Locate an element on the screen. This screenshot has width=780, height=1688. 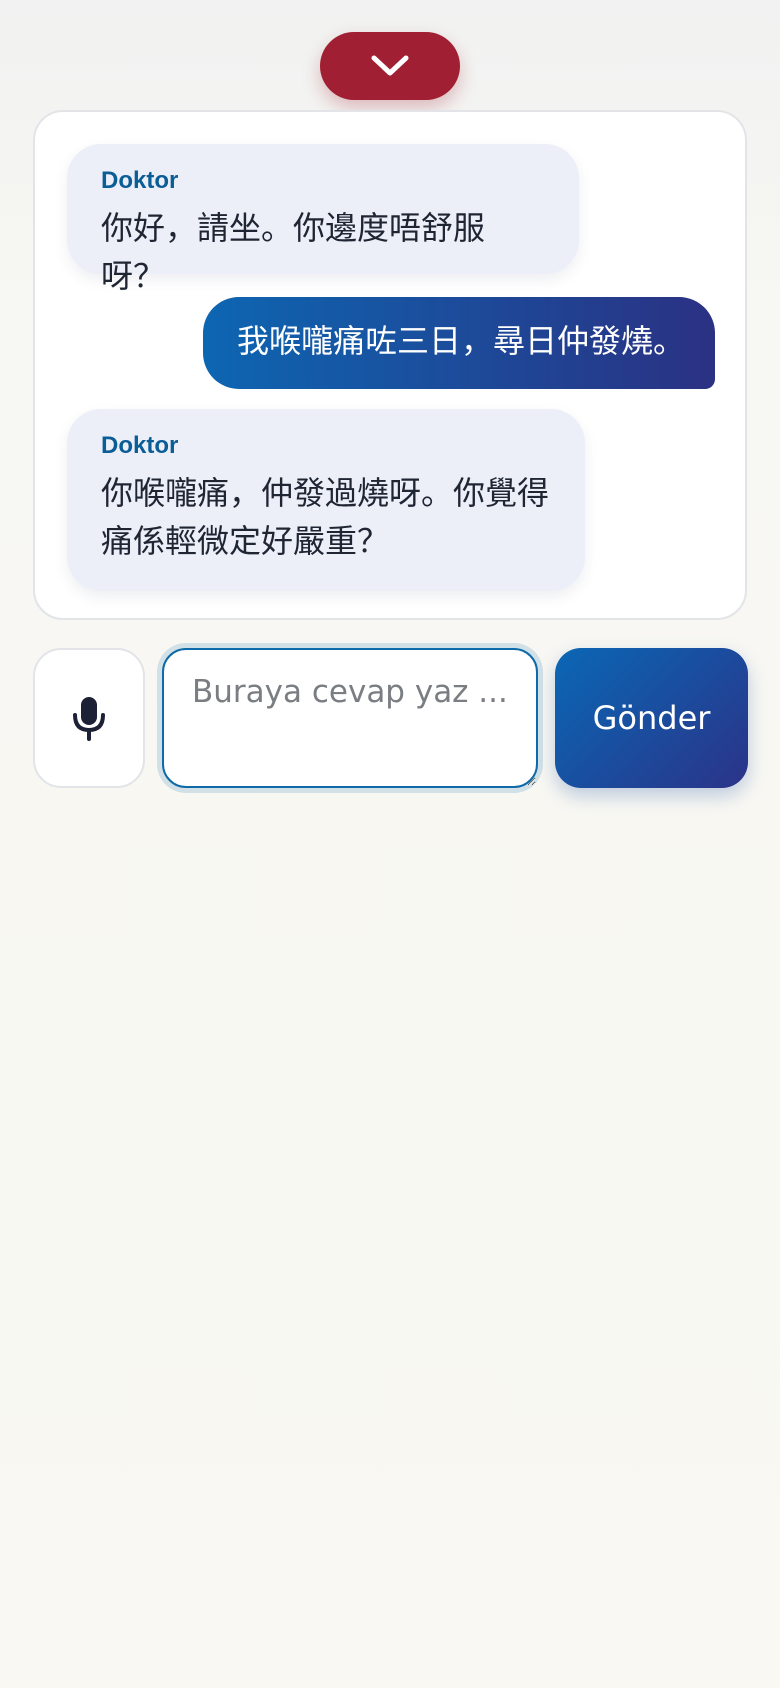
patient-message: 我喉嚨痛咗三日，尋日仲發燒。 is located at coordinates (459, 343).